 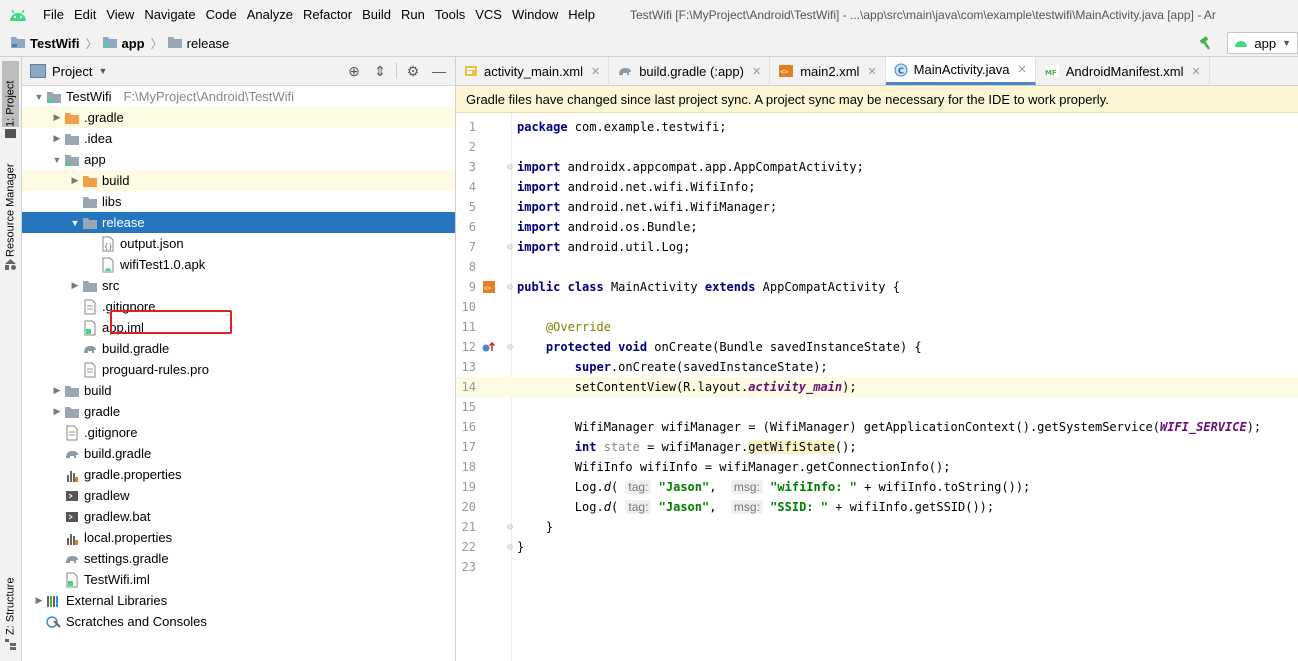 What do you see at coordinates (828, 71) in the screenshot?
I see `editor-tab: <> main2.xml ✕` at bounding box center [828, 71].